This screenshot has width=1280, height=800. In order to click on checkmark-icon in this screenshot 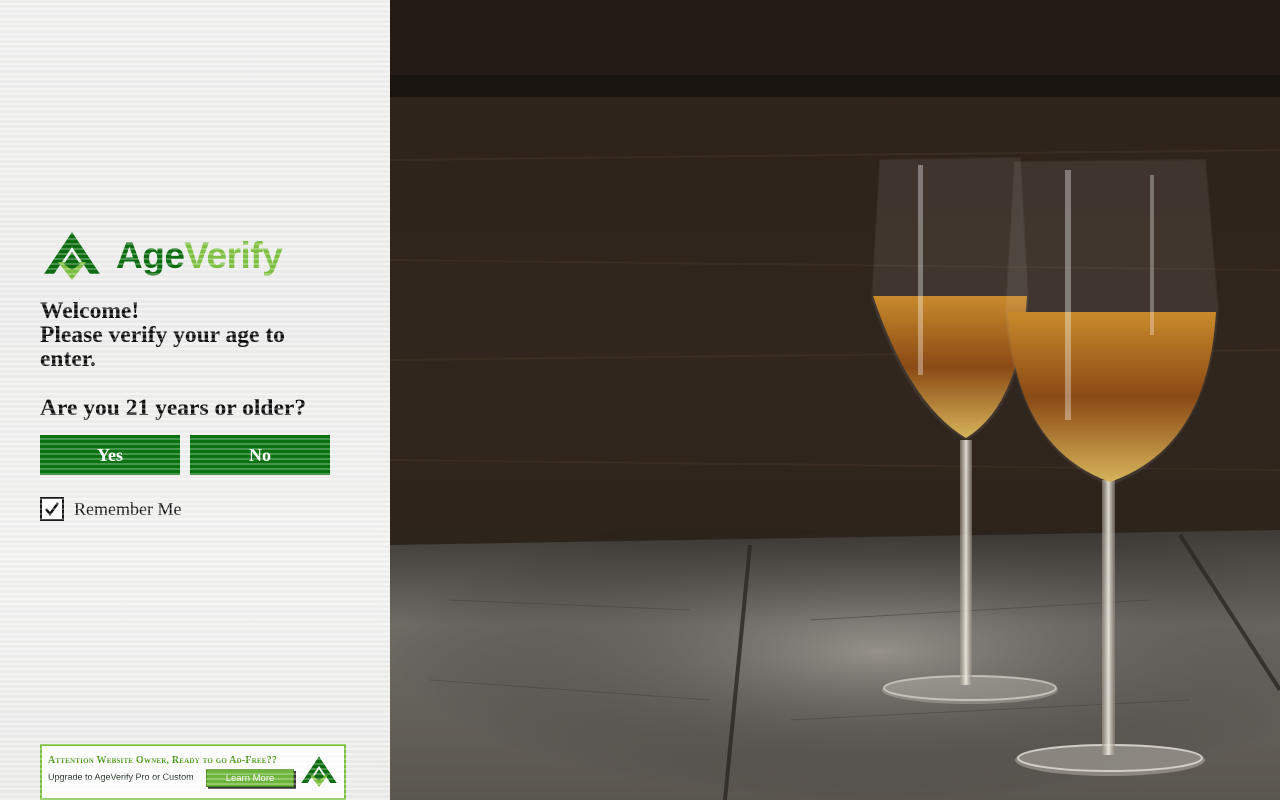, I will do `click(52, 509)`.